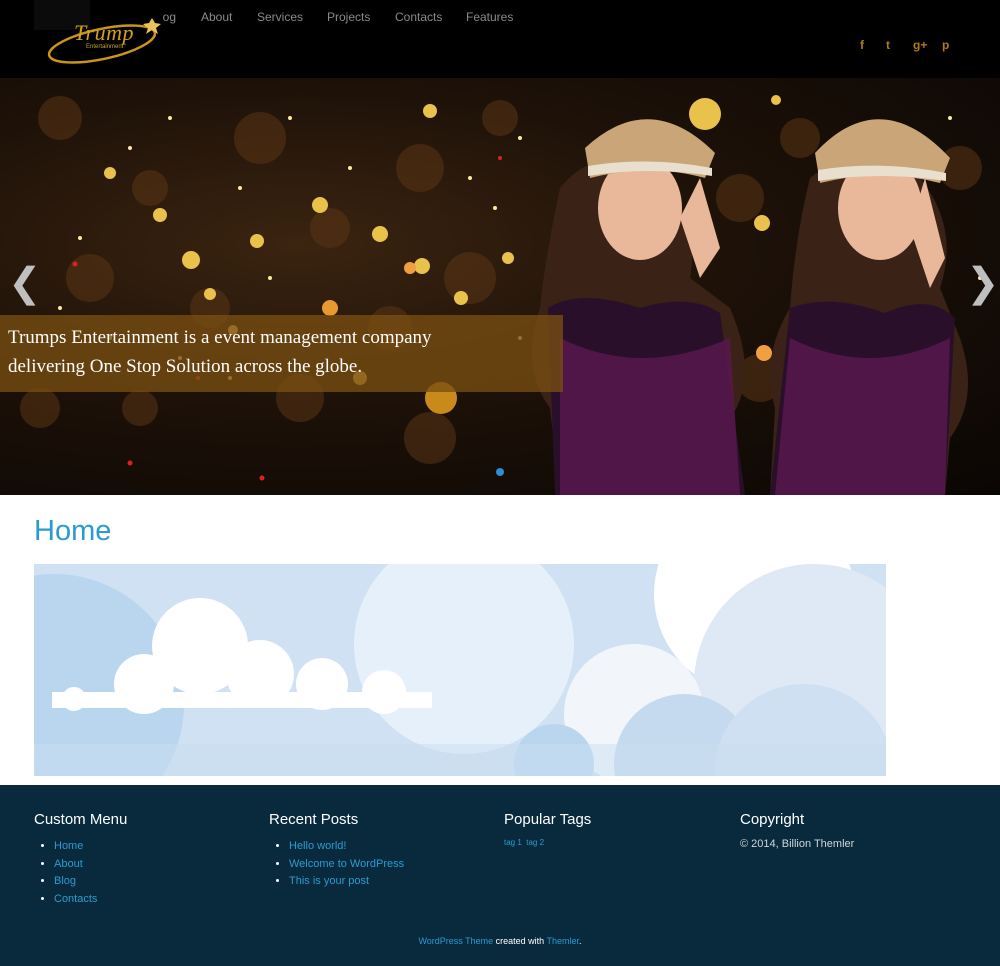  I want to click on footer-recent-posts-title: Recent Posts, so click(314, 819).